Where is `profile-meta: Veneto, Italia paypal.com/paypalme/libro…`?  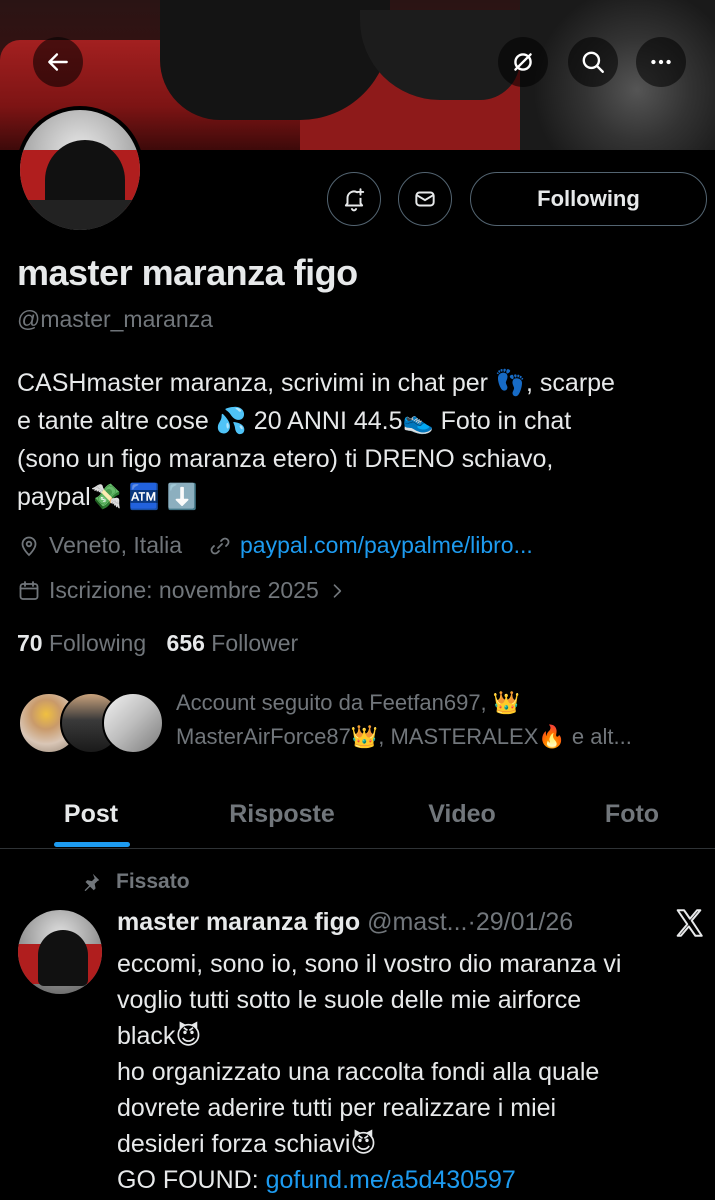 profile-meta: Veneto, Italia paypal.com/paypalme/libro… is located at coordinates (275, 545).